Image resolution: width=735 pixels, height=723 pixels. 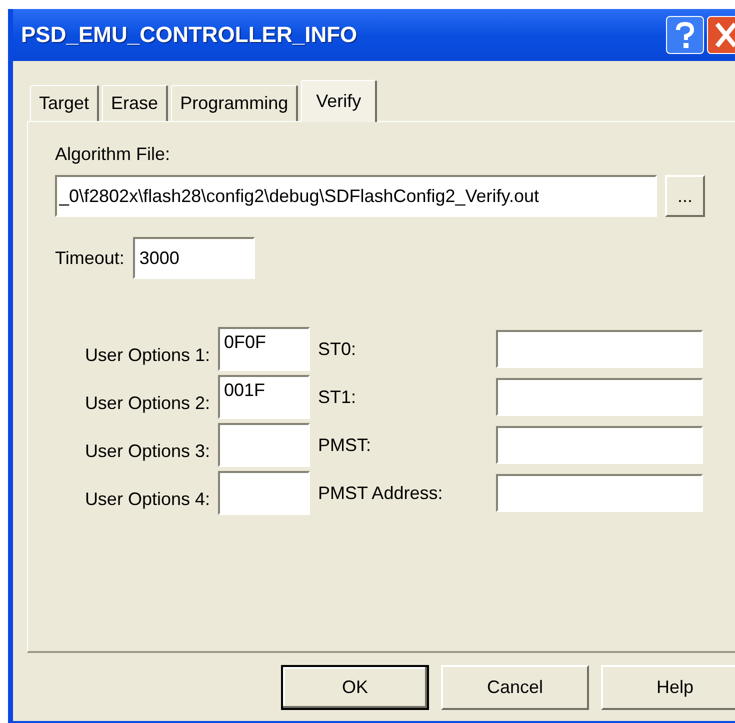 What do you see at coordinates (515, 687) in the screenshot?
I see `dialog-button: Cancel` at bounding box center [515, 687].